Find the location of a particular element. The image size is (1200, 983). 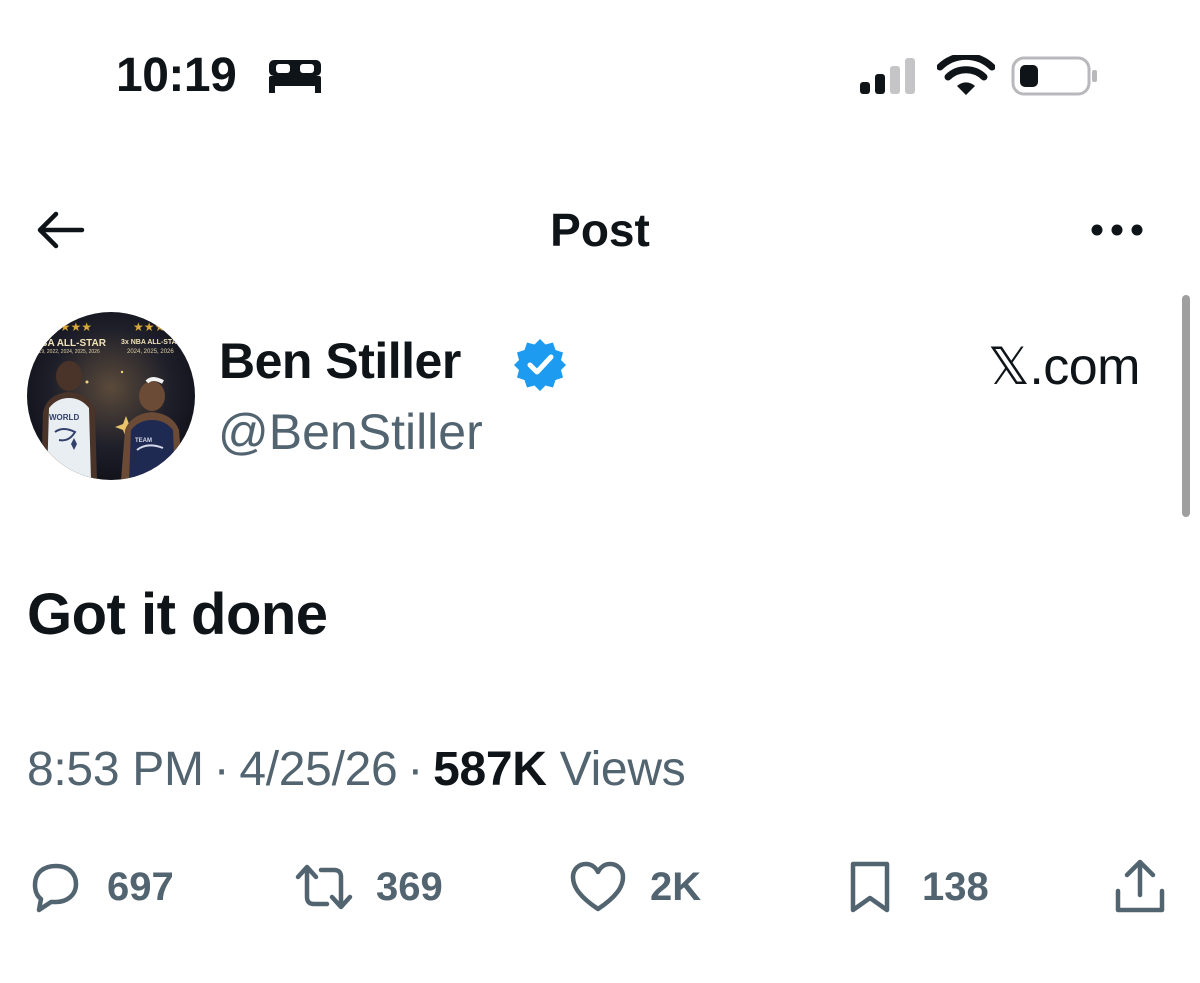

tweet-time: 8:53 PM is located at coordinates (115, 769).